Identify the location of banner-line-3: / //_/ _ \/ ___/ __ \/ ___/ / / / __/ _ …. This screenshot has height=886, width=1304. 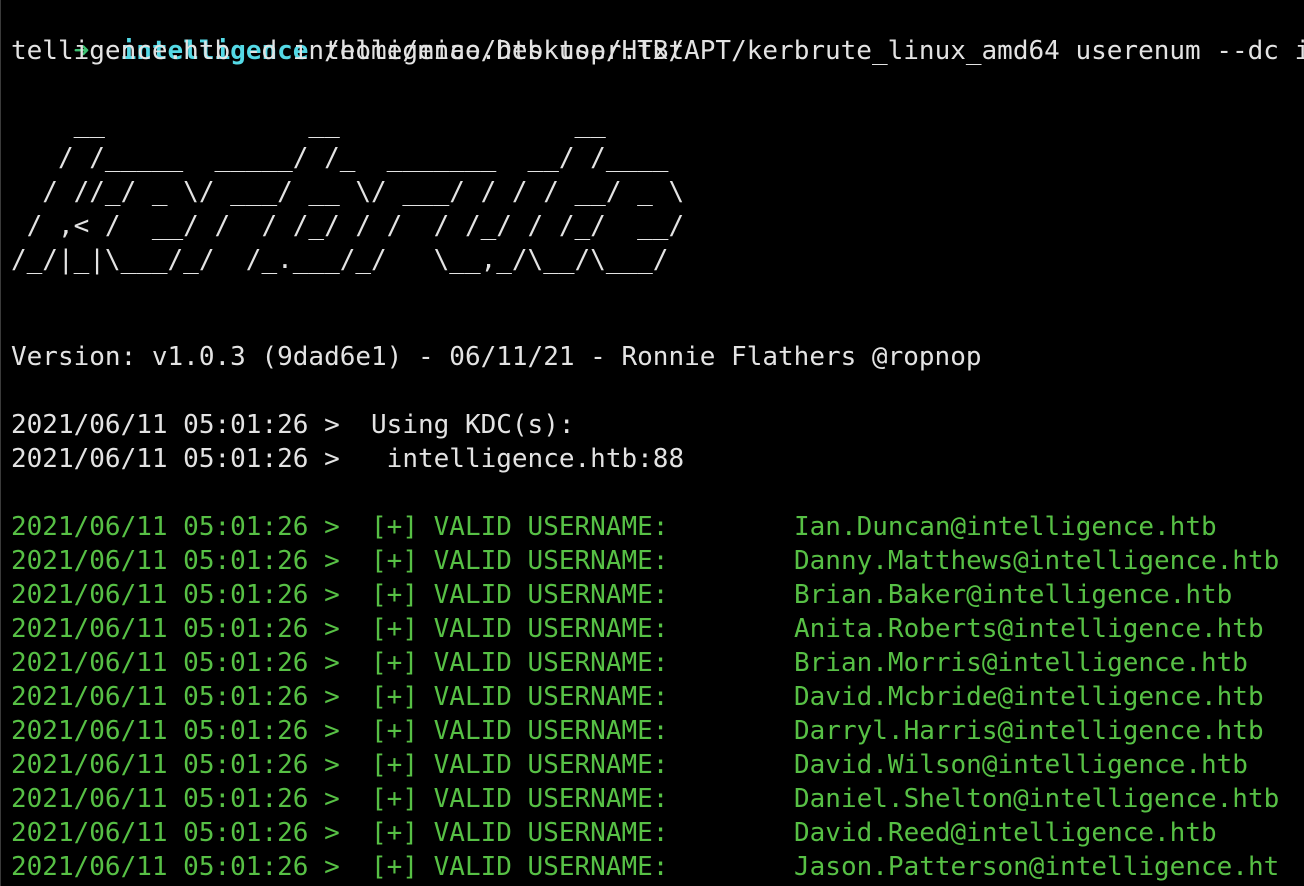
(348, 192).